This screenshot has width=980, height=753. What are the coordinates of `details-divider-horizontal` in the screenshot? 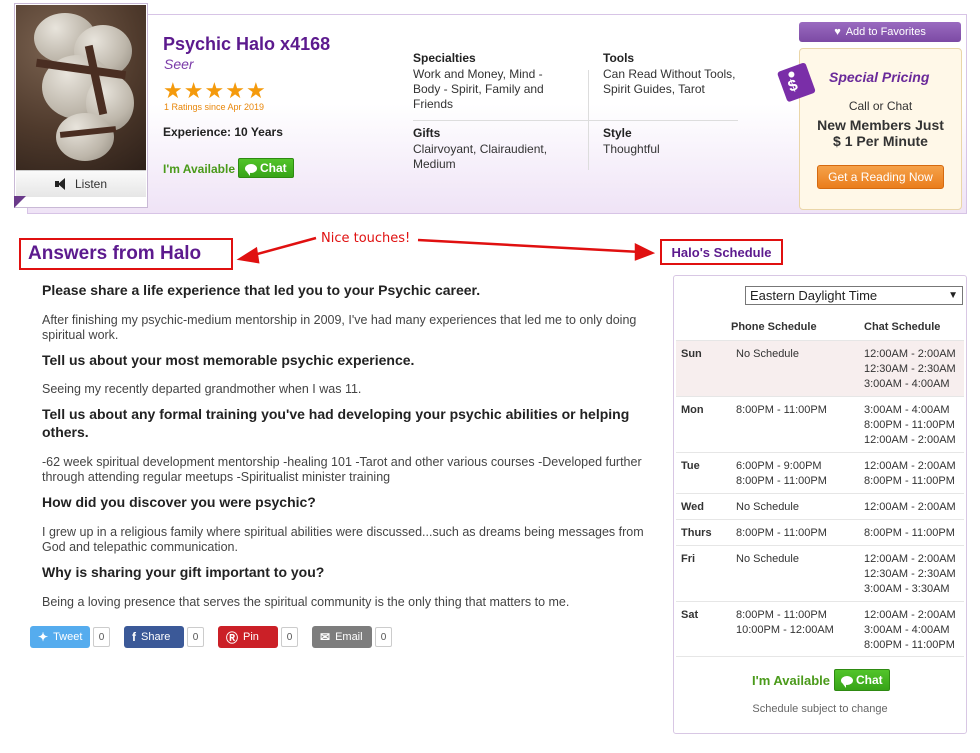 It's located at (575, 120).